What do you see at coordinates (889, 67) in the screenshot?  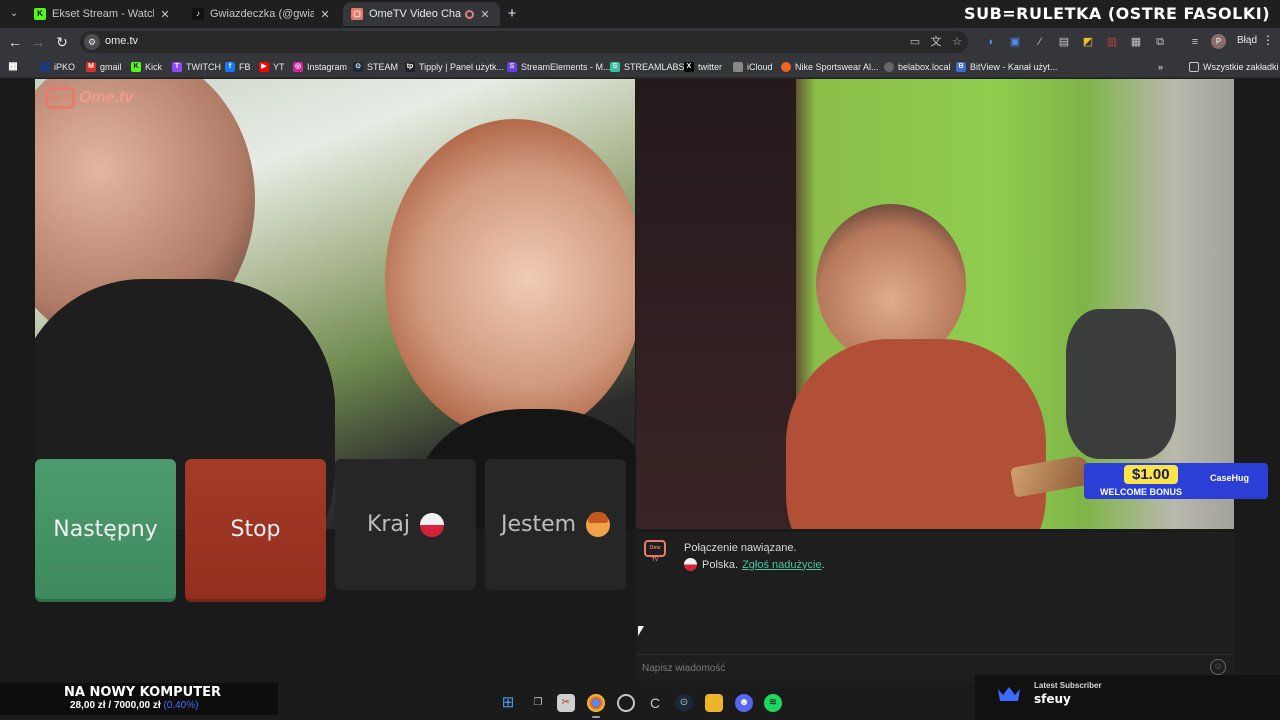 I see `globe-icon` at bounding box center [889, 67].